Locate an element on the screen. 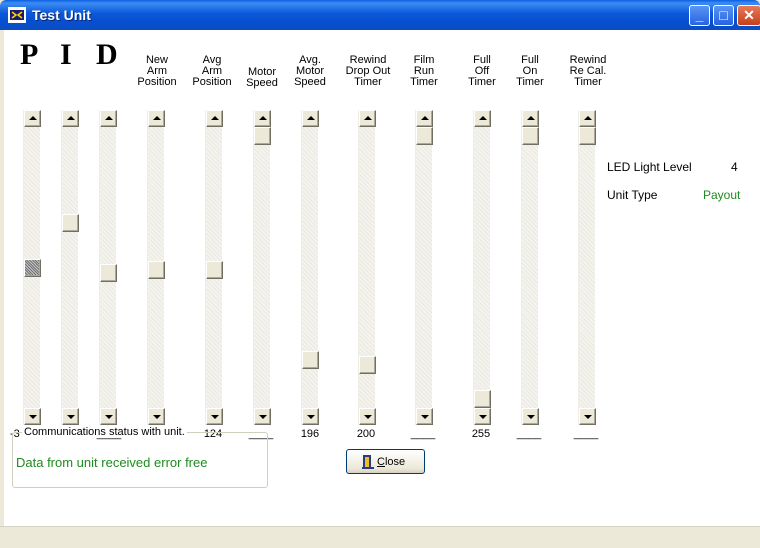 The image size is (760, 548). unit-type-label: Unit Type is located at coordinates (632, 195).